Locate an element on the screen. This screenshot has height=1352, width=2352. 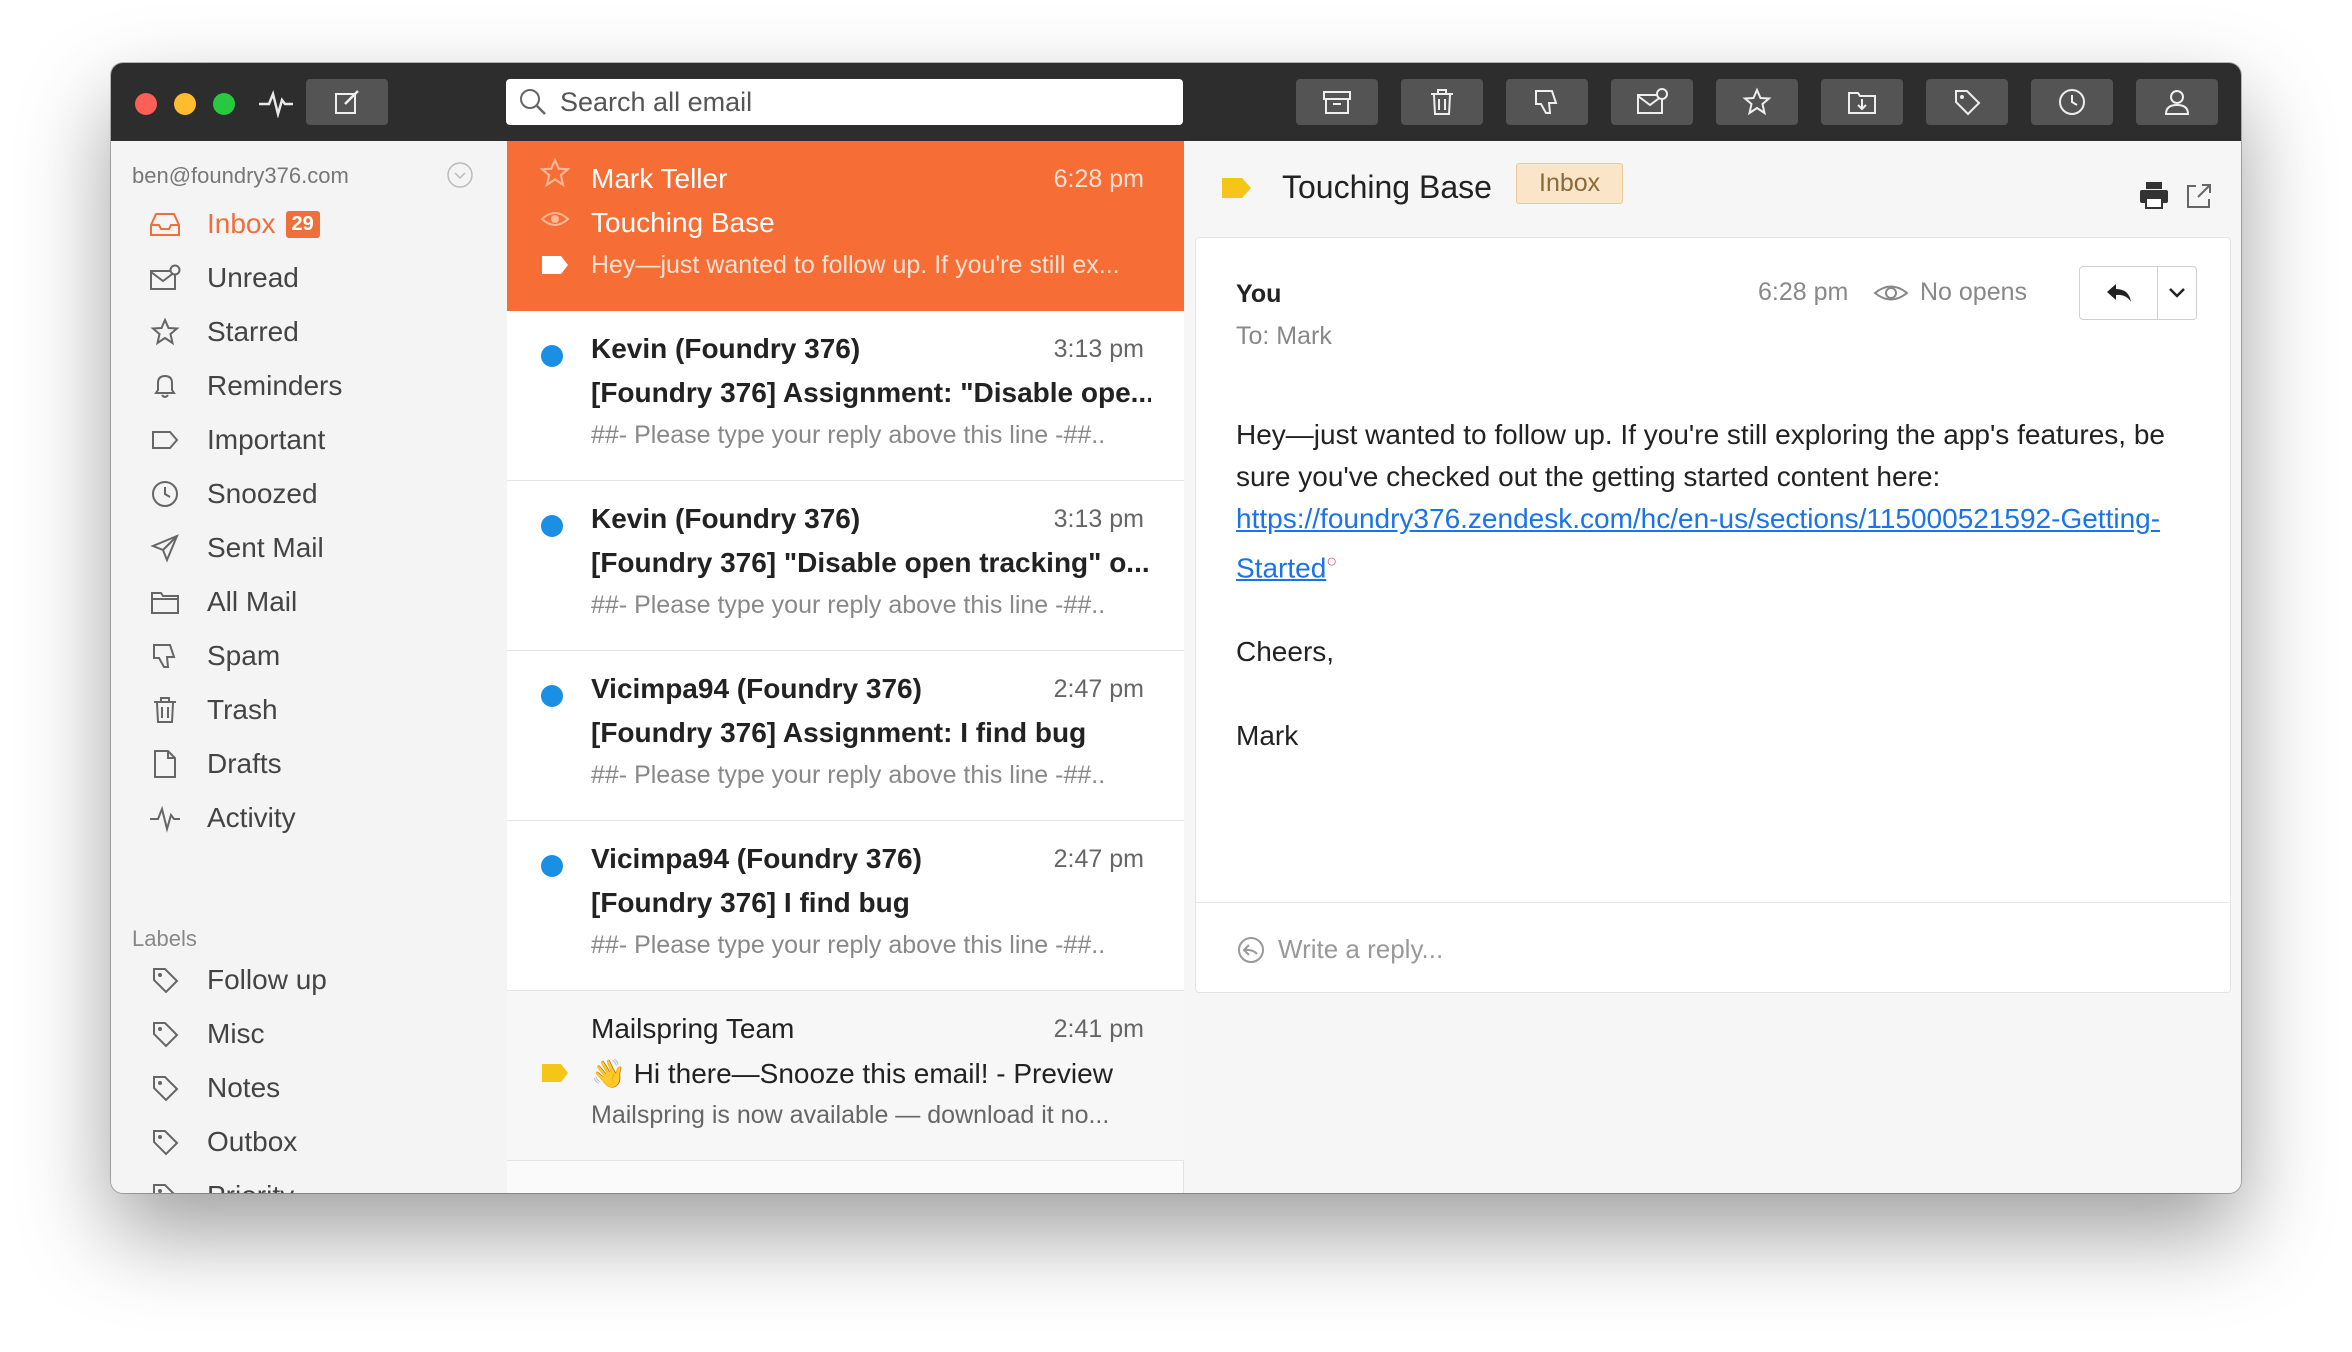
sidebar-item-inbox: Inbox 29 is located at coordinates (233, 224).